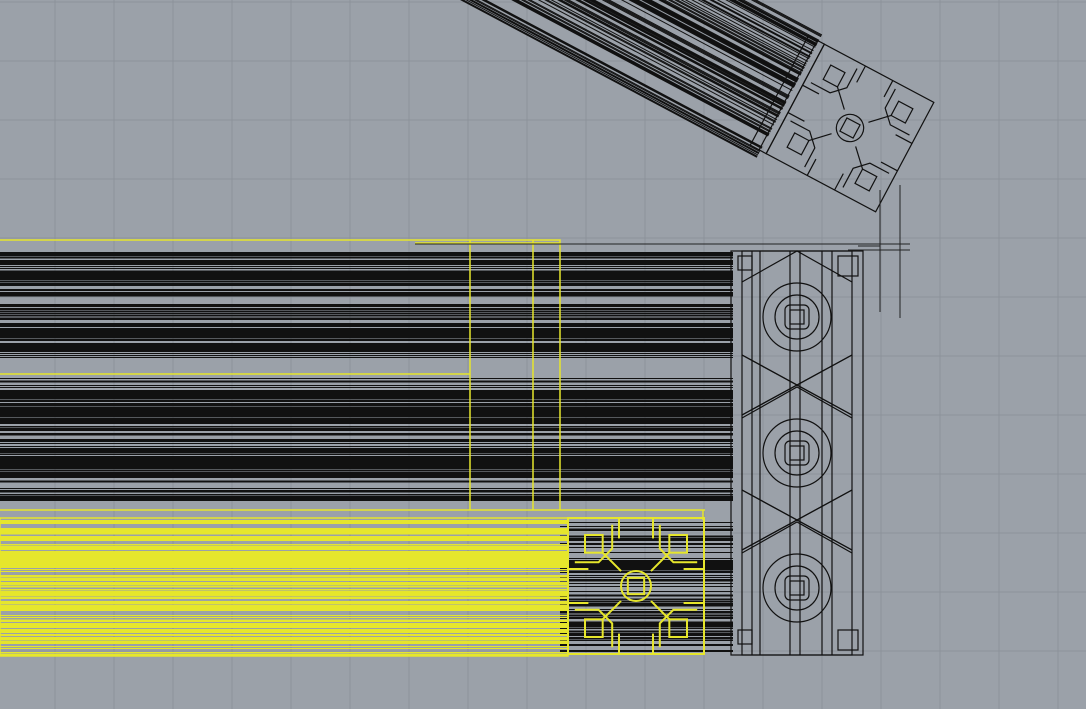  I want to click on rotated-extrusion-beam, so click(525, 79).